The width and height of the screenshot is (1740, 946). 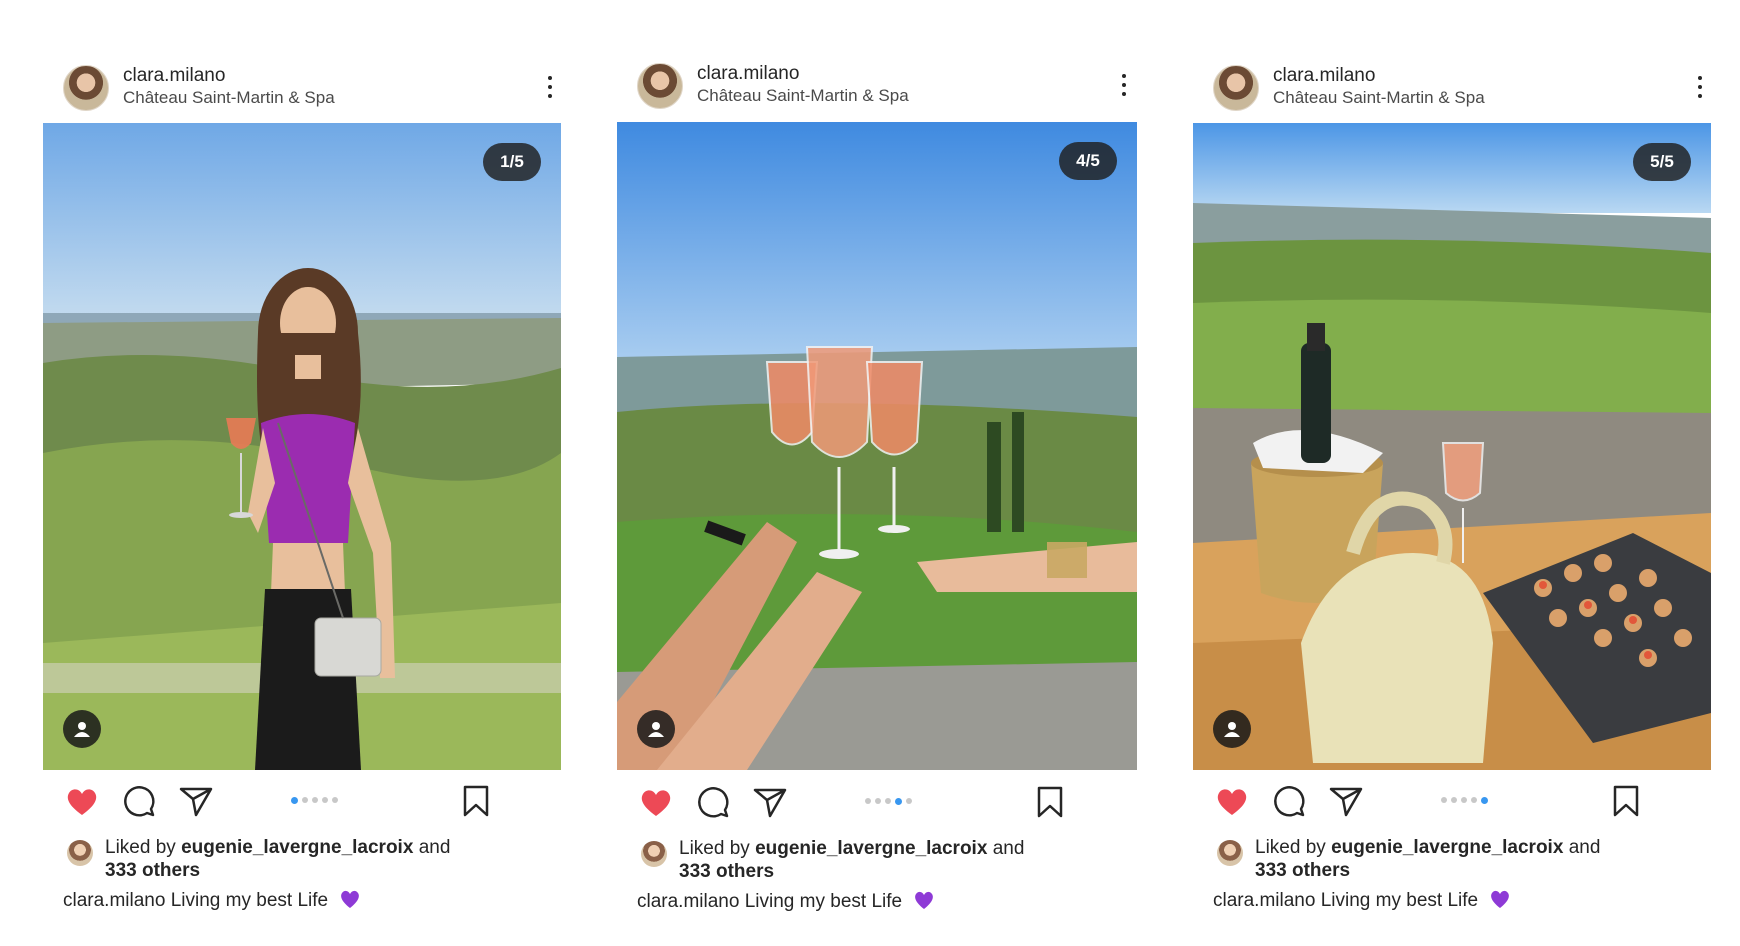 I want to click on carousel-counter: 1/5, so click(x=512, y=162).